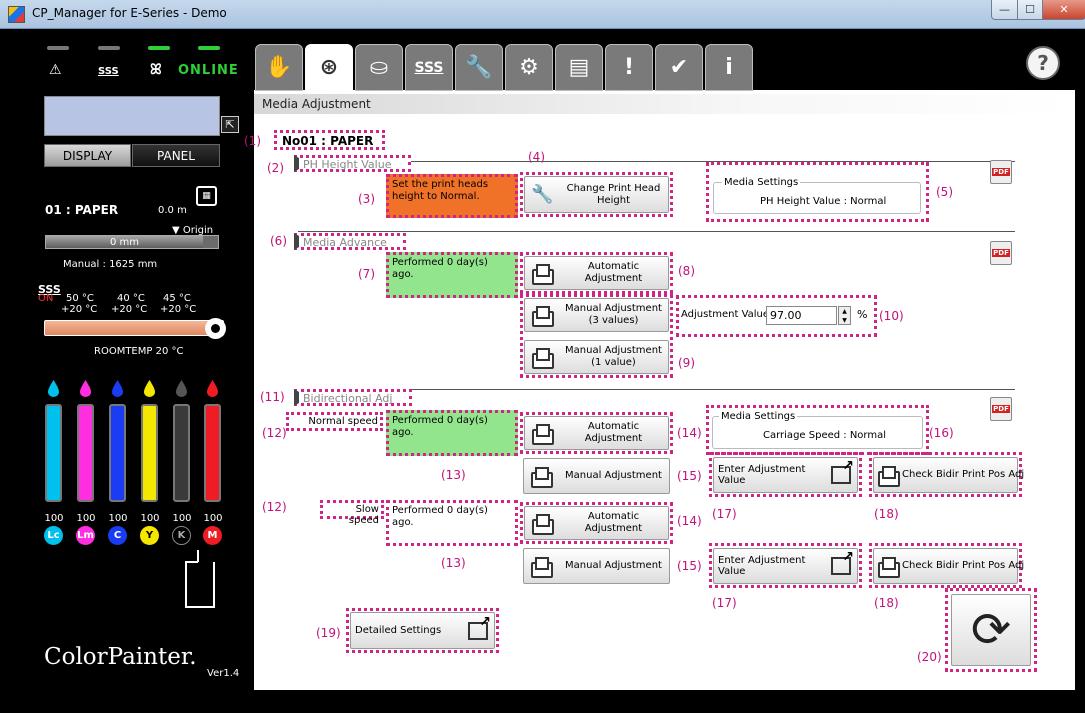 The image size is (1085, 713). I want to click on tab-warnings: !, so click(629, 67).